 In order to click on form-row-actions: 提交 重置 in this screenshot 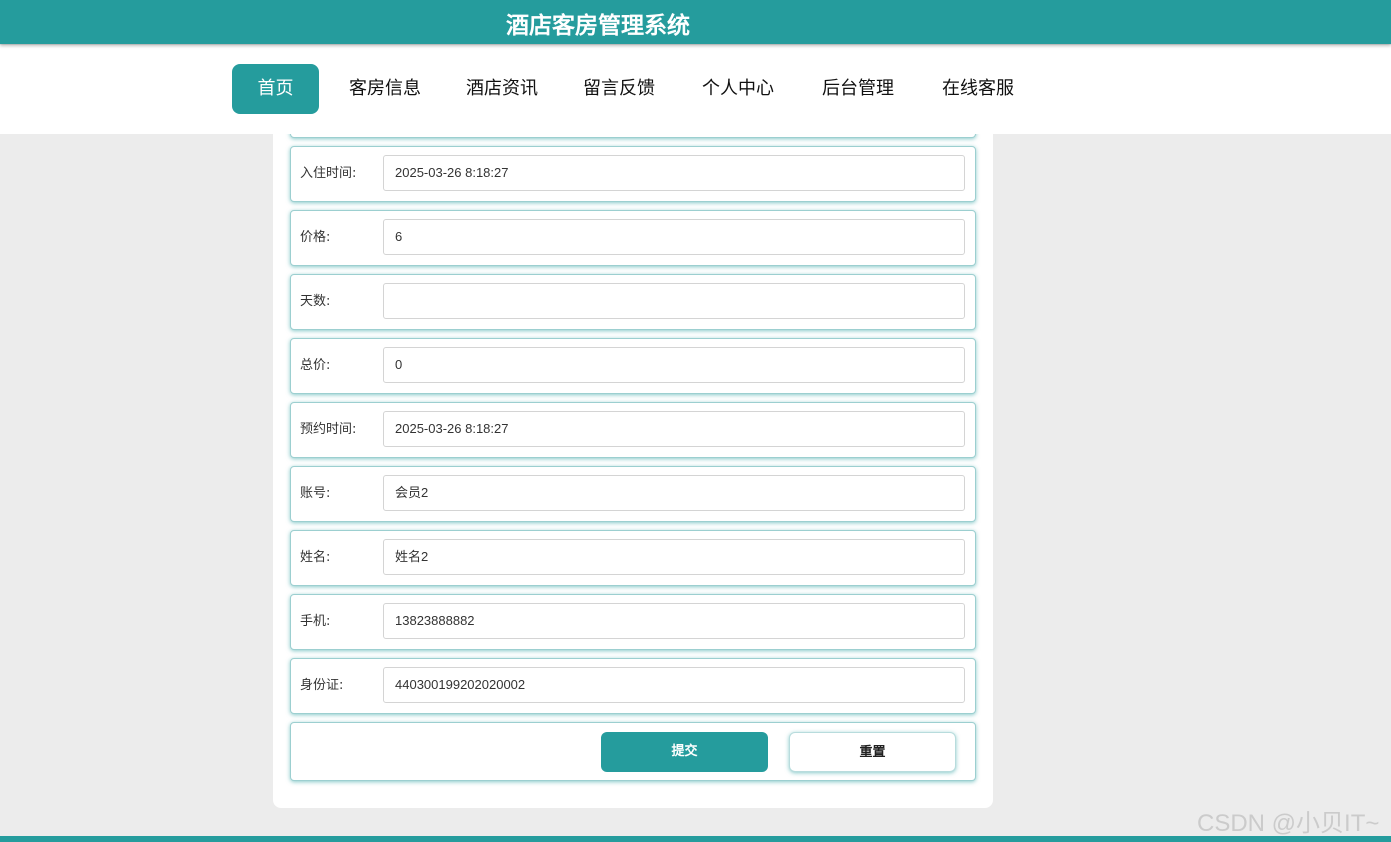, I will do `click(633, 751)`.